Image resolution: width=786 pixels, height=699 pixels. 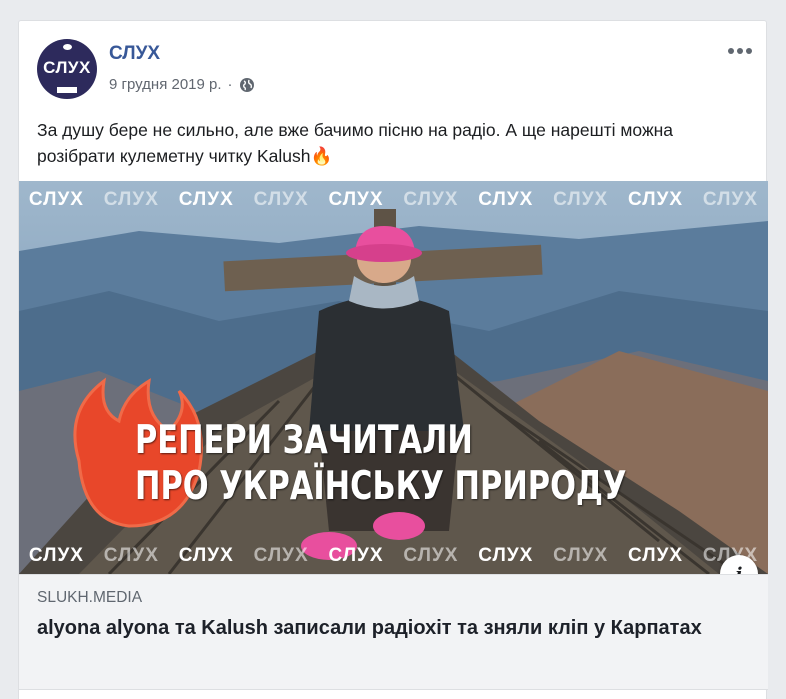 I want to click on image-headline: РЕПЕРИ ЗАЧИТАЛИ ПРО УКРАЇНСЬКУ ПРИРОДУ, so click(x=380, y=464).